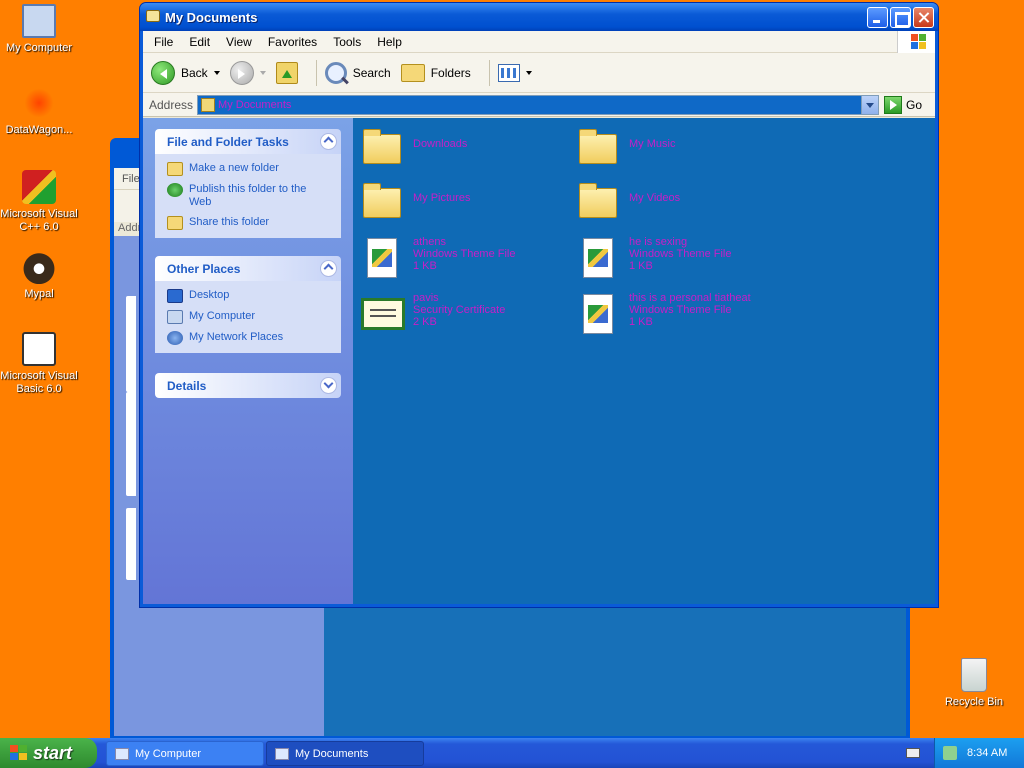 This screenshot has width=1024, height=768. Describe the element at coordinates (870, 104) in the screenshot. I see `address-dropdown-icon` at that location.